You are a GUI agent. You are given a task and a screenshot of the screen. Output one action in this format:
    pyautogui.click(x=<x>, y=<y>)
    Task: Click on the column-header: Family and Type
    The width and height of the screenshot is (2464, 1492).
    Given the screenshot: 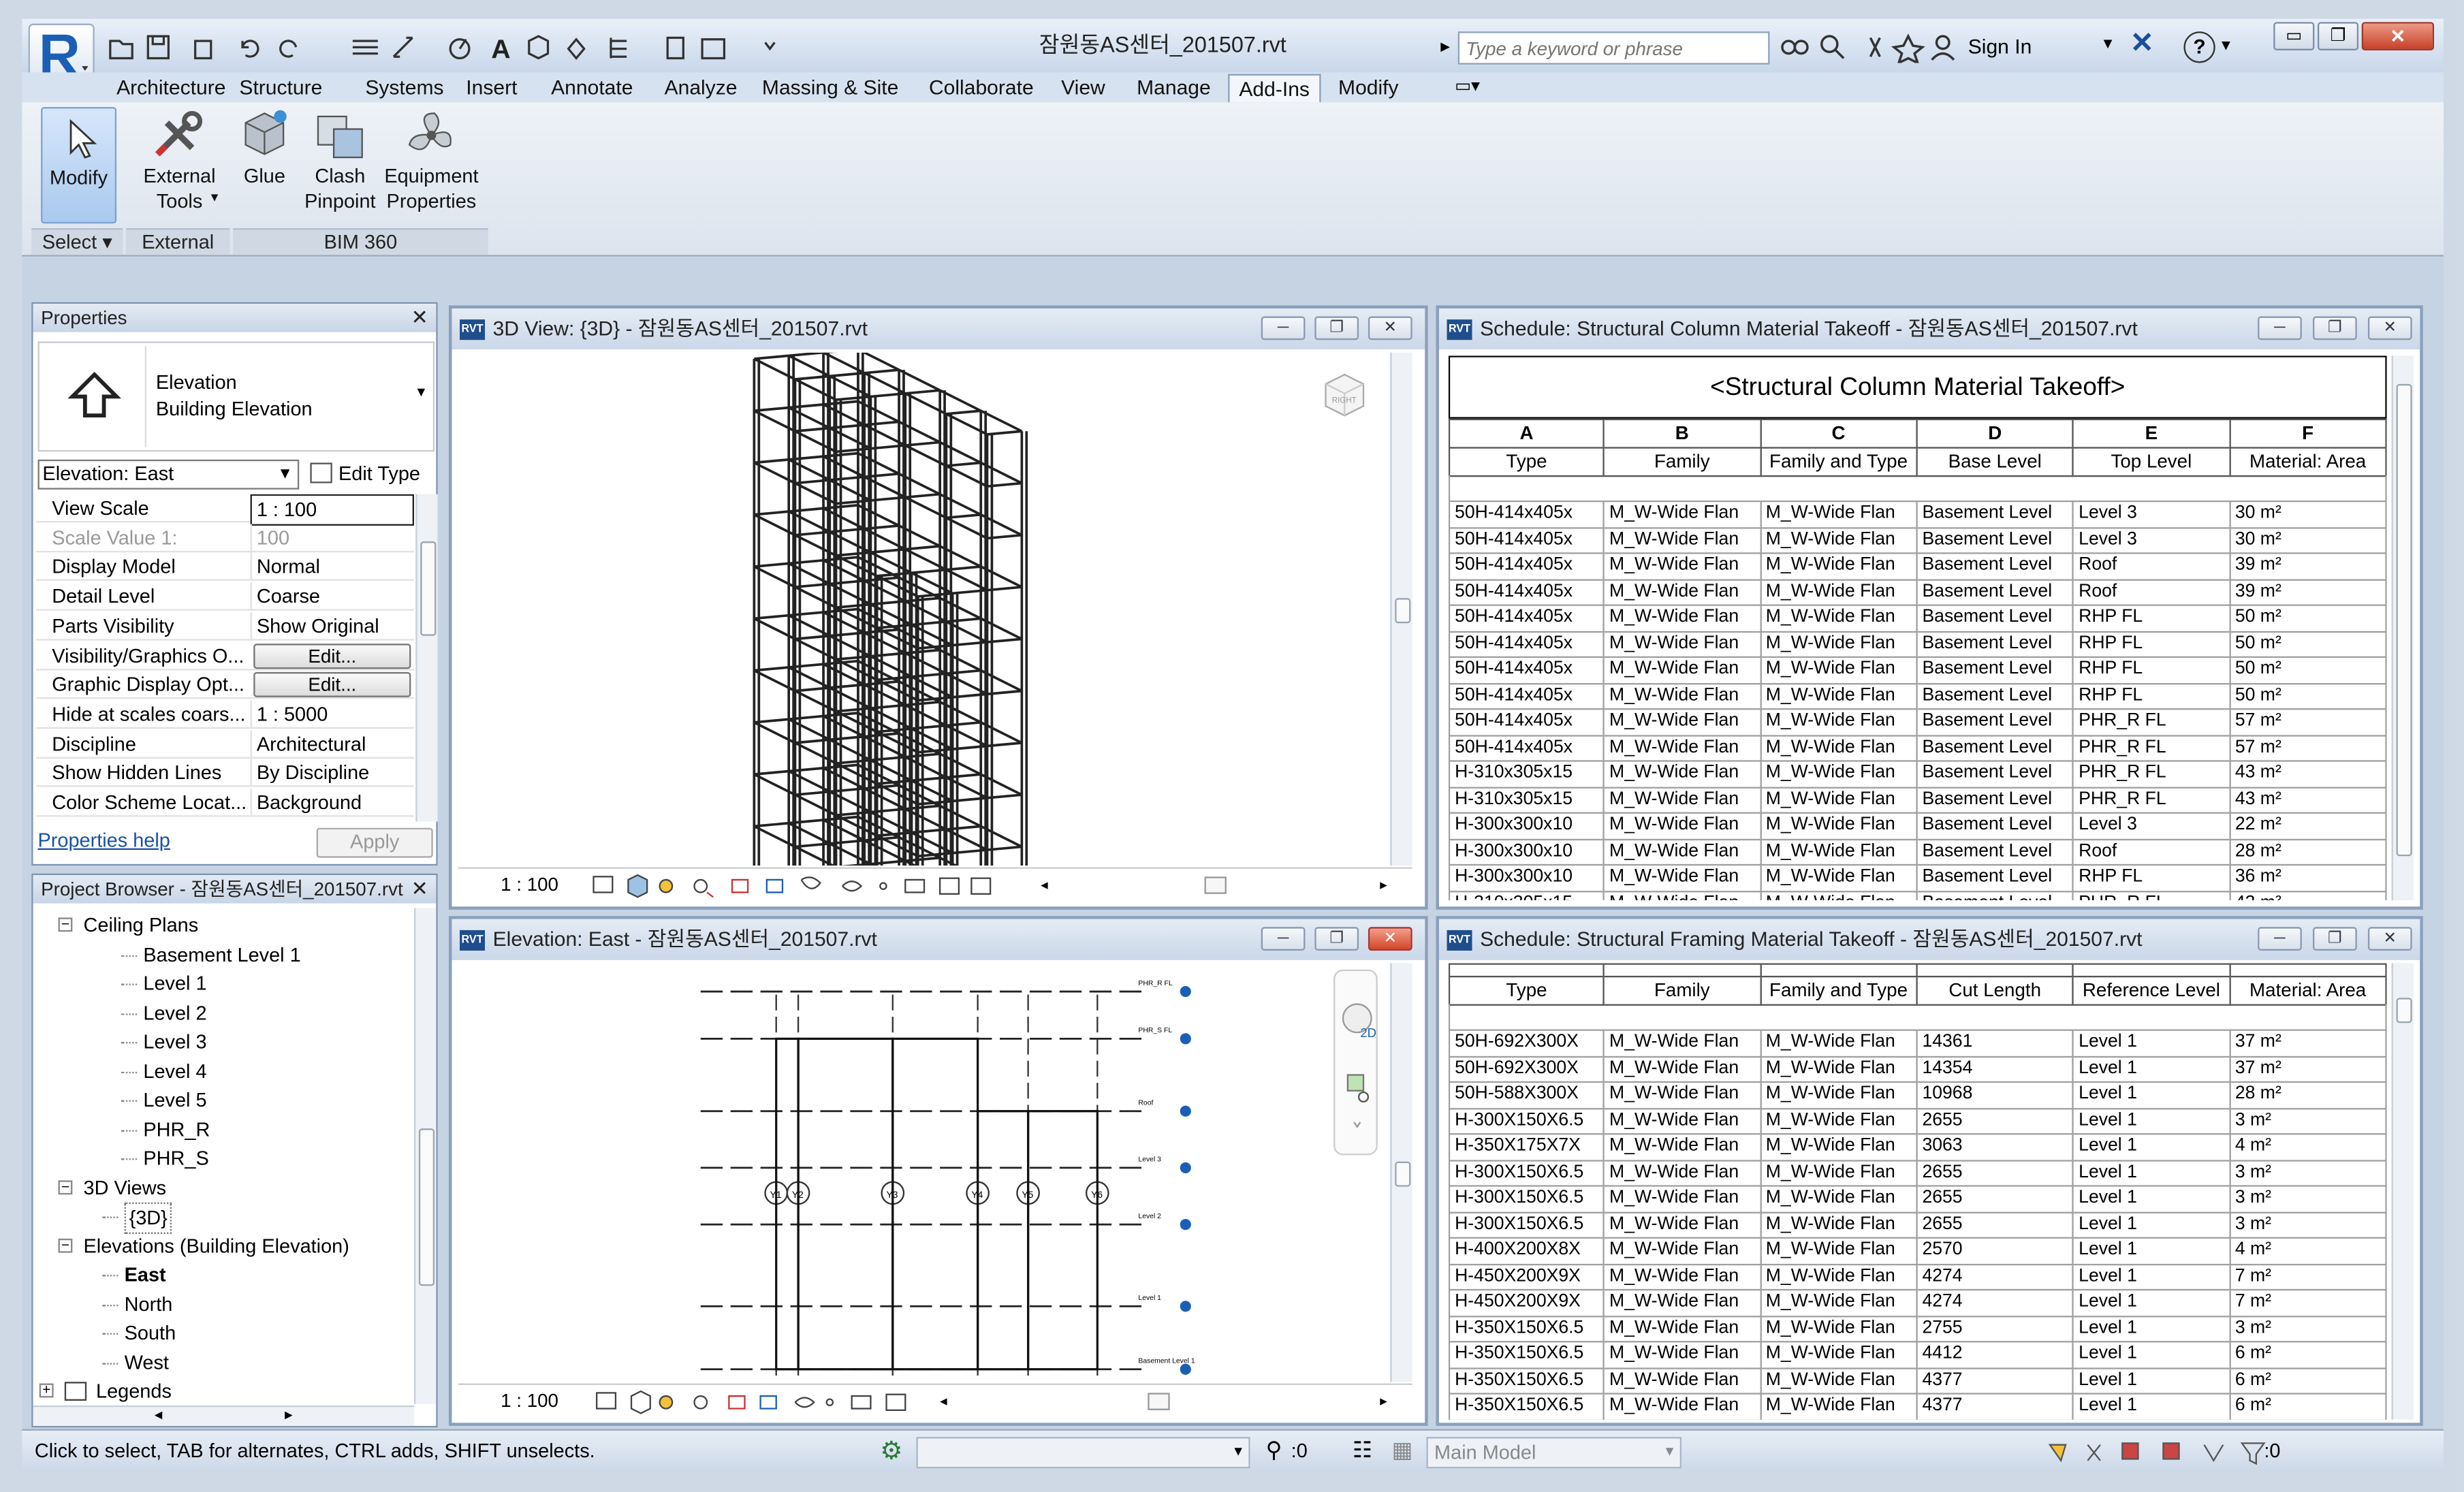 What is the action you would take?
    pyautogui.click(x=1838, y=990)
    